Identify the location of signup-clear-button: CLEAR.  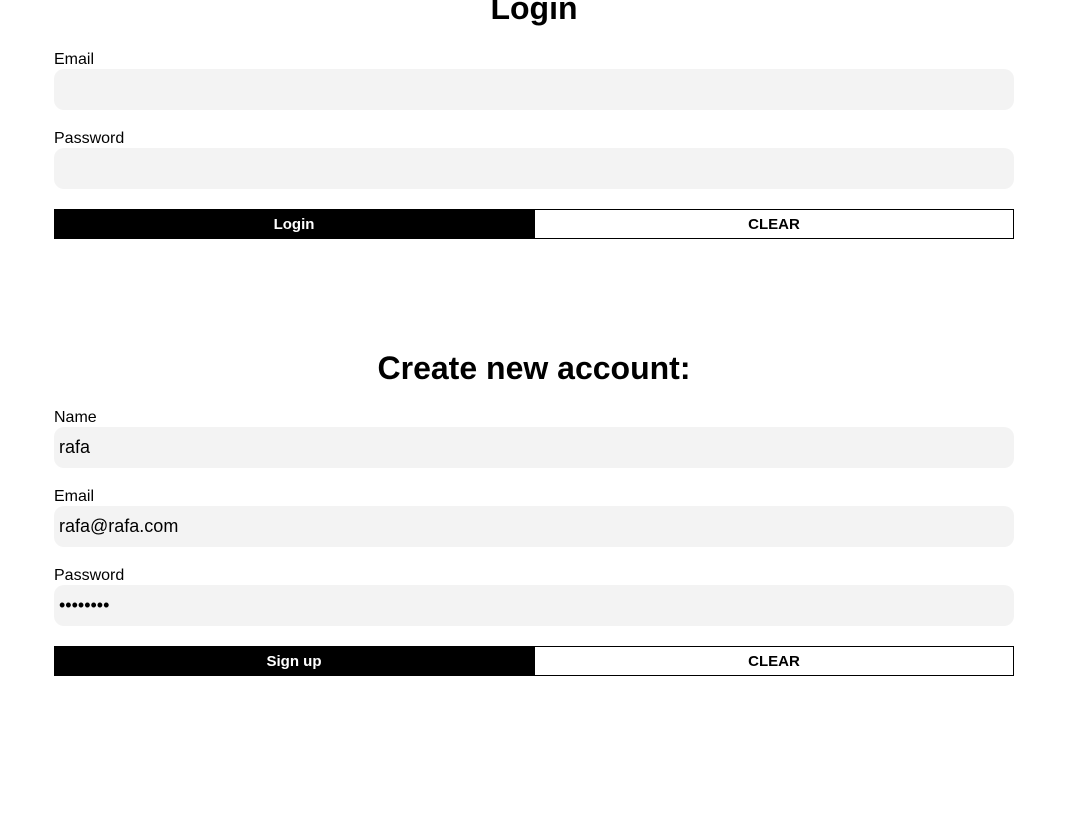
(774, 661).